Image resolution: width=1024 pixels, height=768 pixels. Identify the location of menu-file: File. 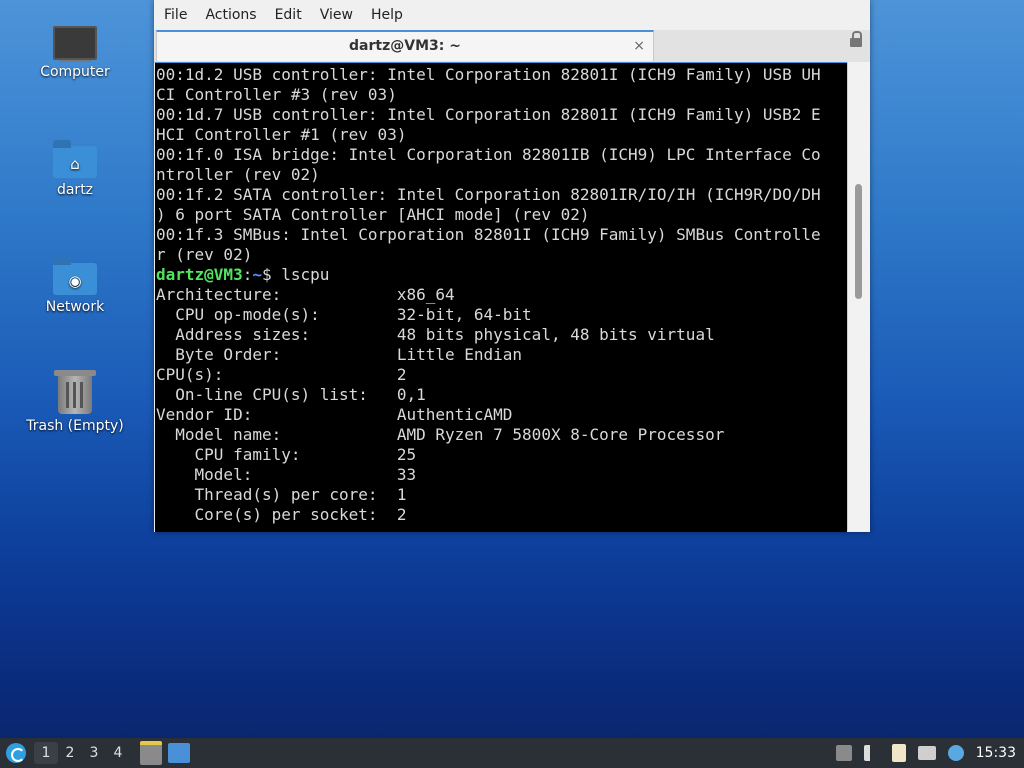
(175, 15).